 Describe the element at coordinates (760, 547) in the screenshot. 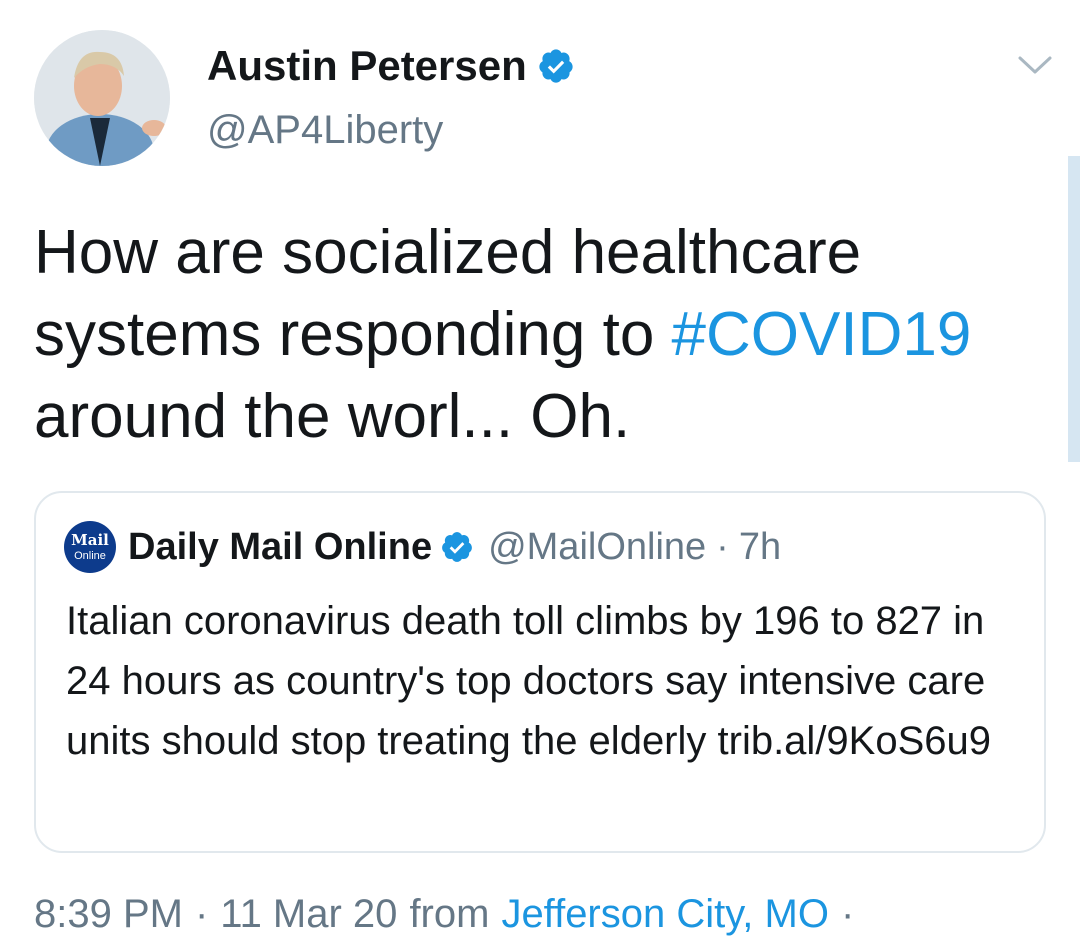

I see `quoted-tweet-time: 7h` at that location.